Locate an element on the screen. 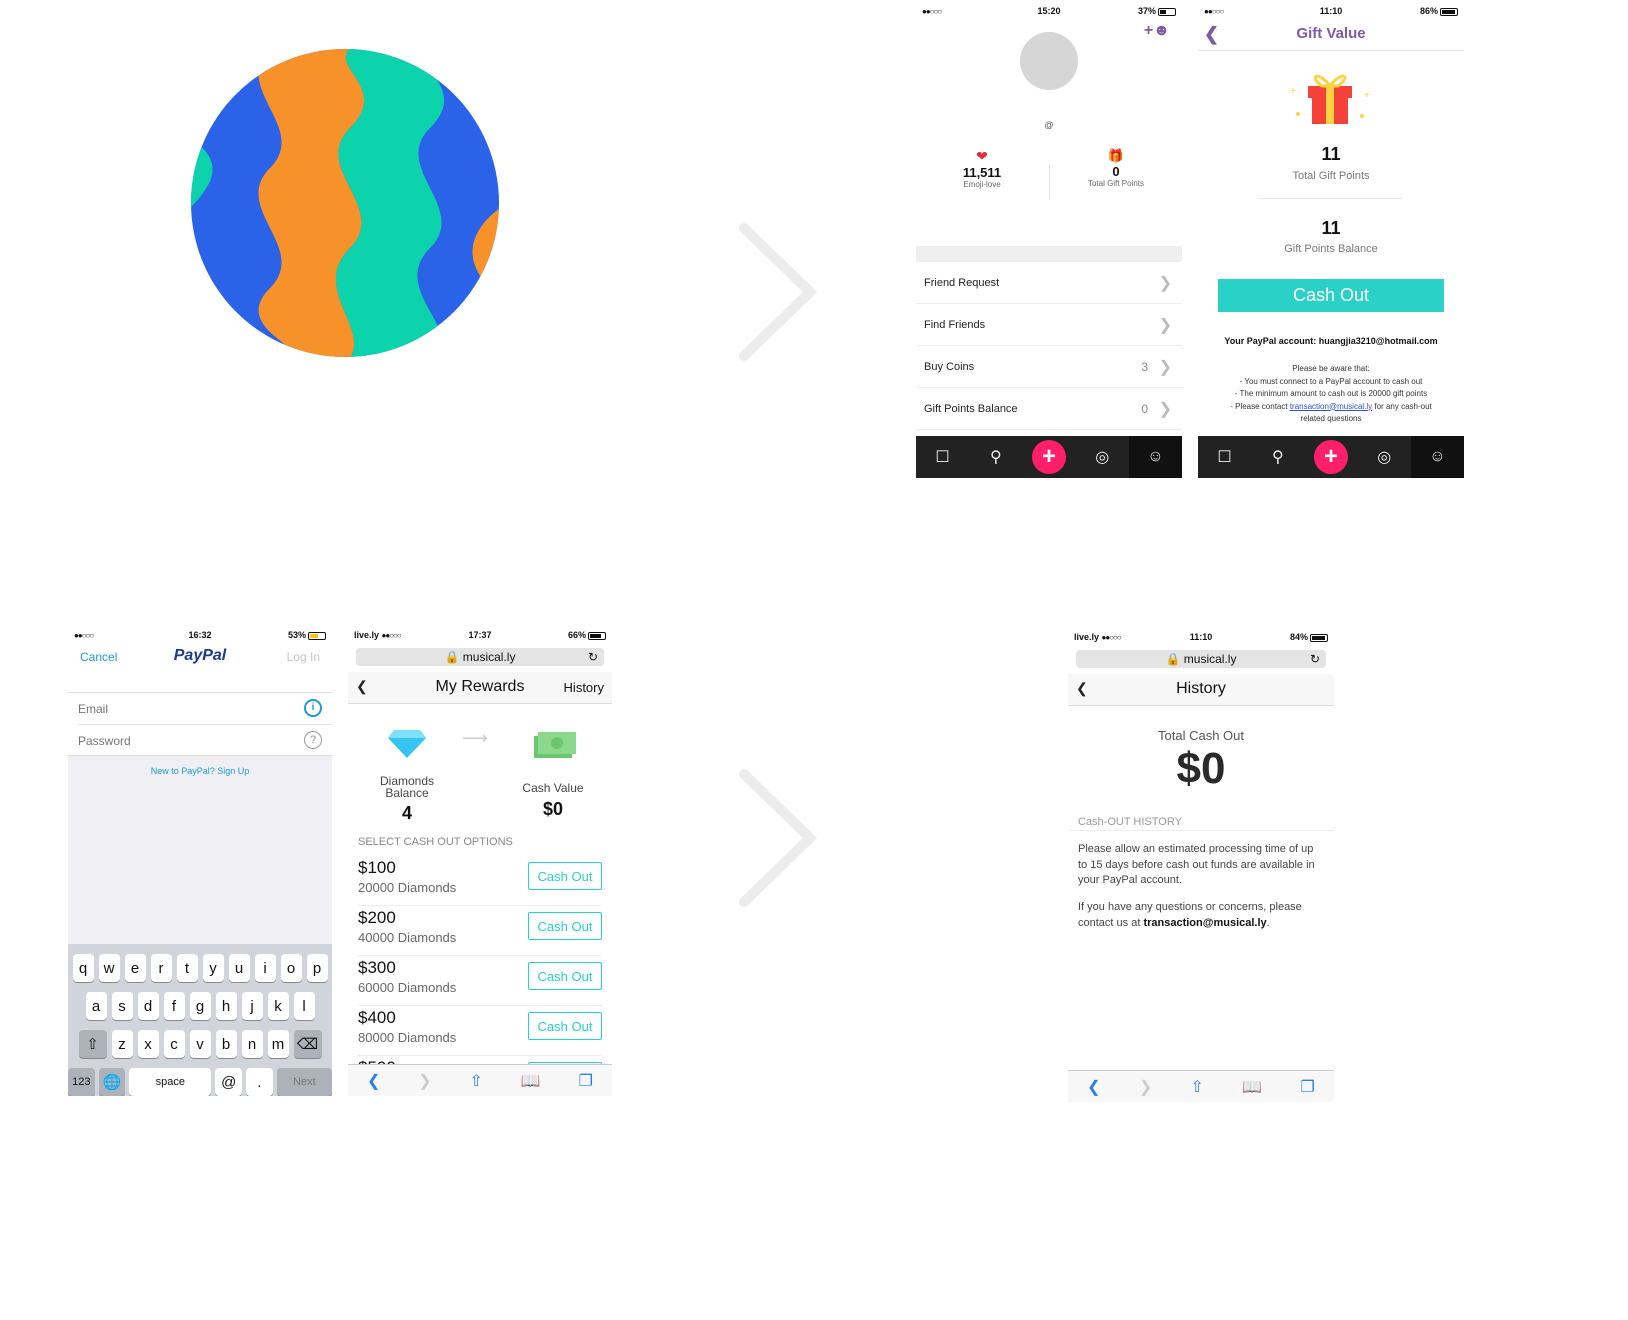 The image size is (1628, 1320). key-q: q is located at coordinates (83, 968).